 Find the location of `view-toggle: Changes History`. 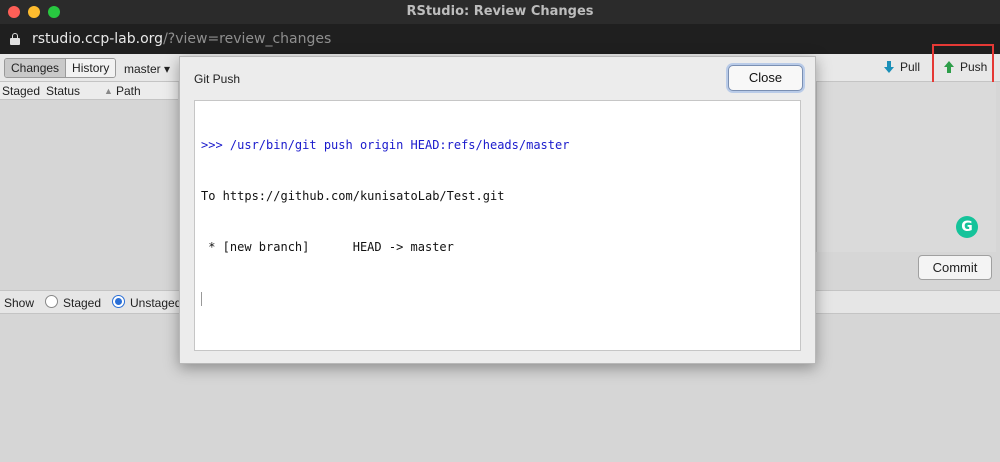

view-toggle: Changes History is located at coordinates (60, 68).